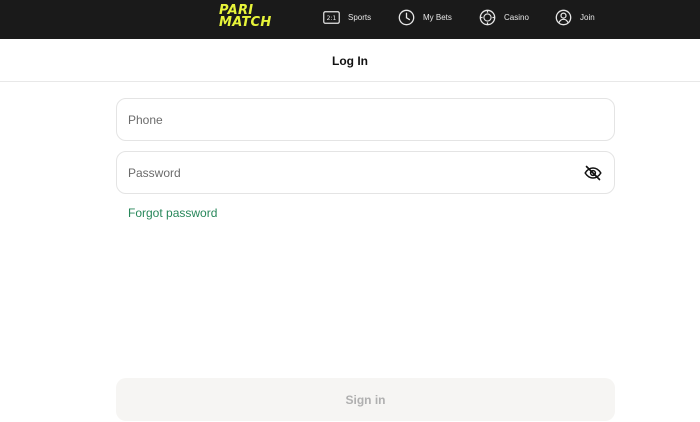  Describe the element at coordinates (347, 17) in the screenshot. I see `nav-sports: 2:1 Sports` at that location.